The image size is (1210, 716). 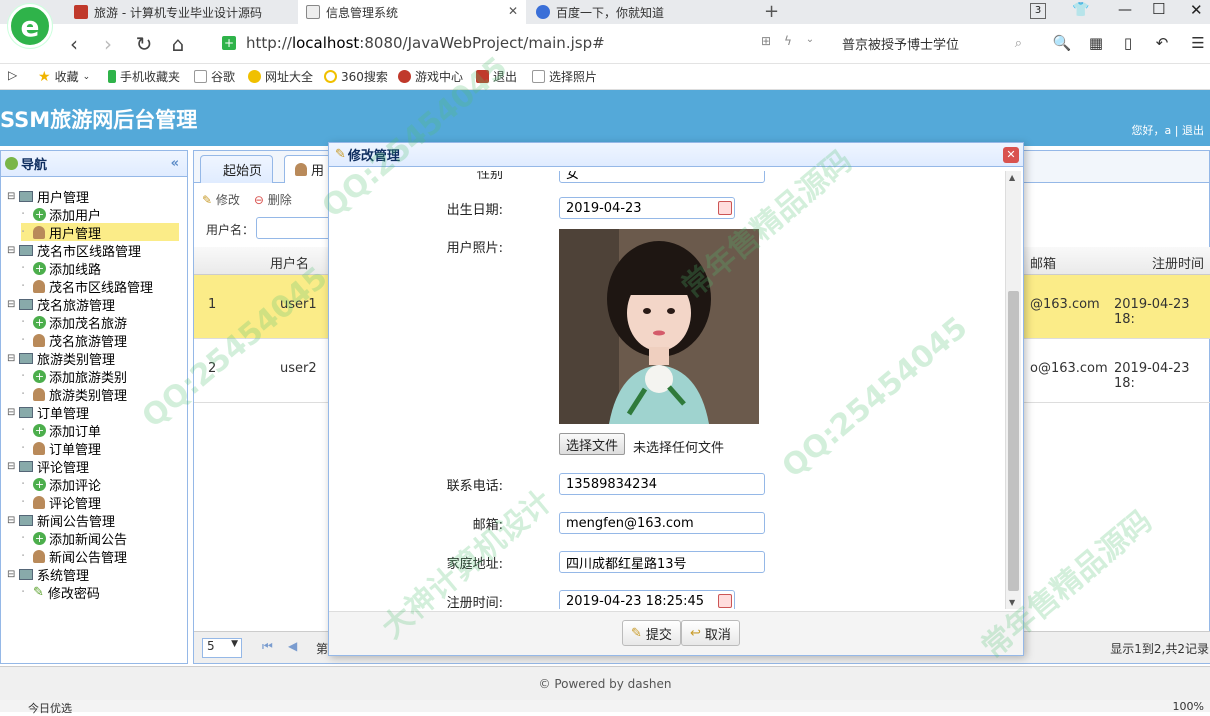 I want to click on nav-item: · + 添加茂名旅游, so click(x=74, y=322).